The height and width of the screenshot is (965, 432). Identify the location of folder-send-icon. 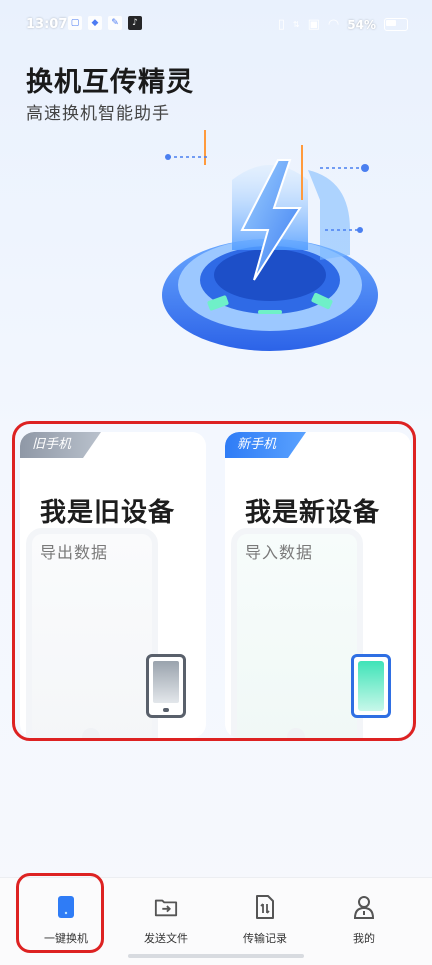
(166, 908).